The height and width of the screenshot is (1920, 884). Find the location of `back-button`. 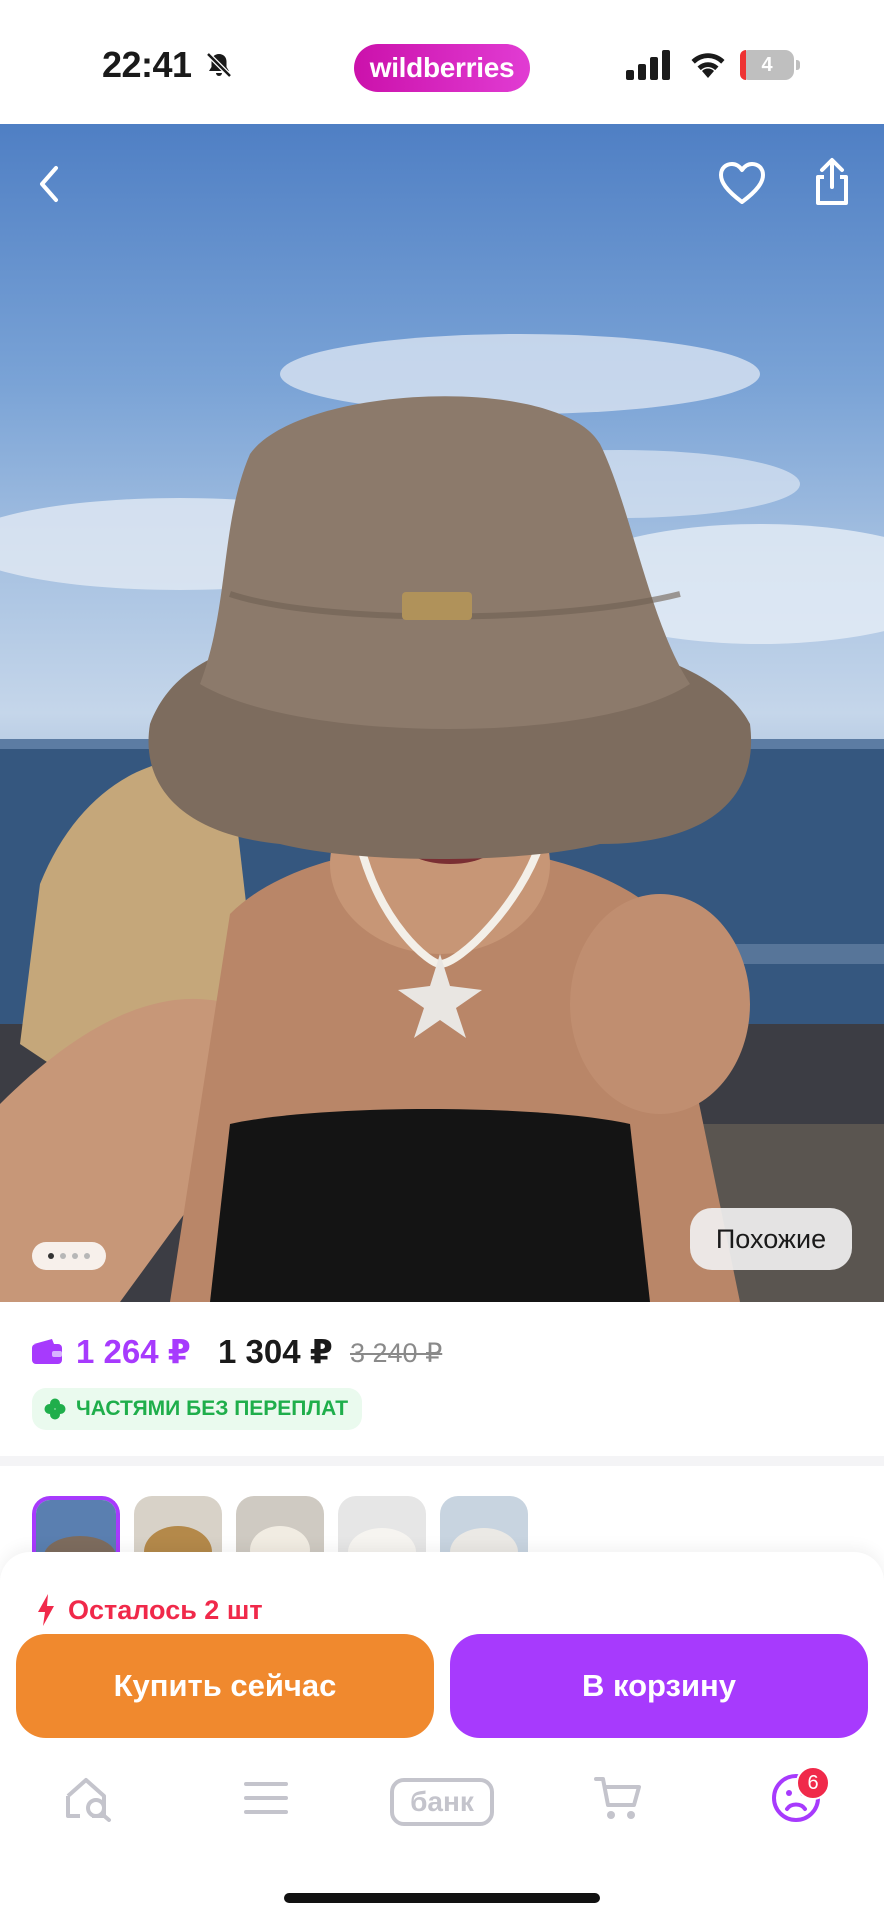

back-button is located at coordinates (50, 184).